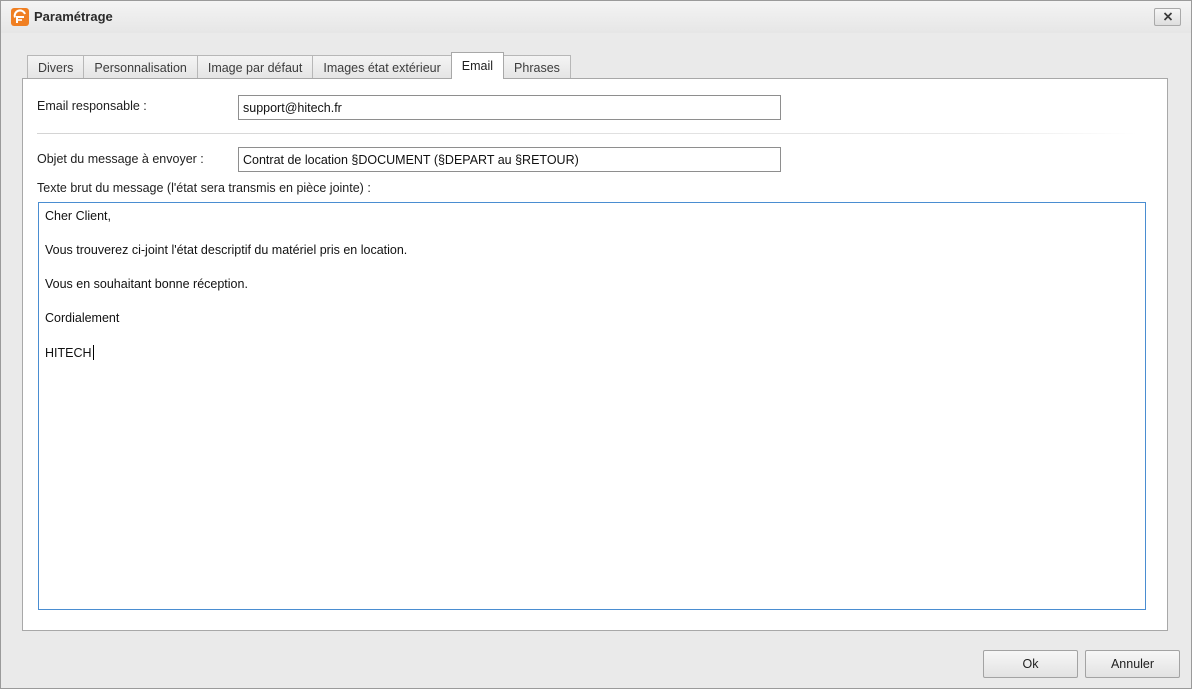 The height and width of the screenshot is (689, 1192). I want to click on window-title: Paramétrage, so click(73, 16).